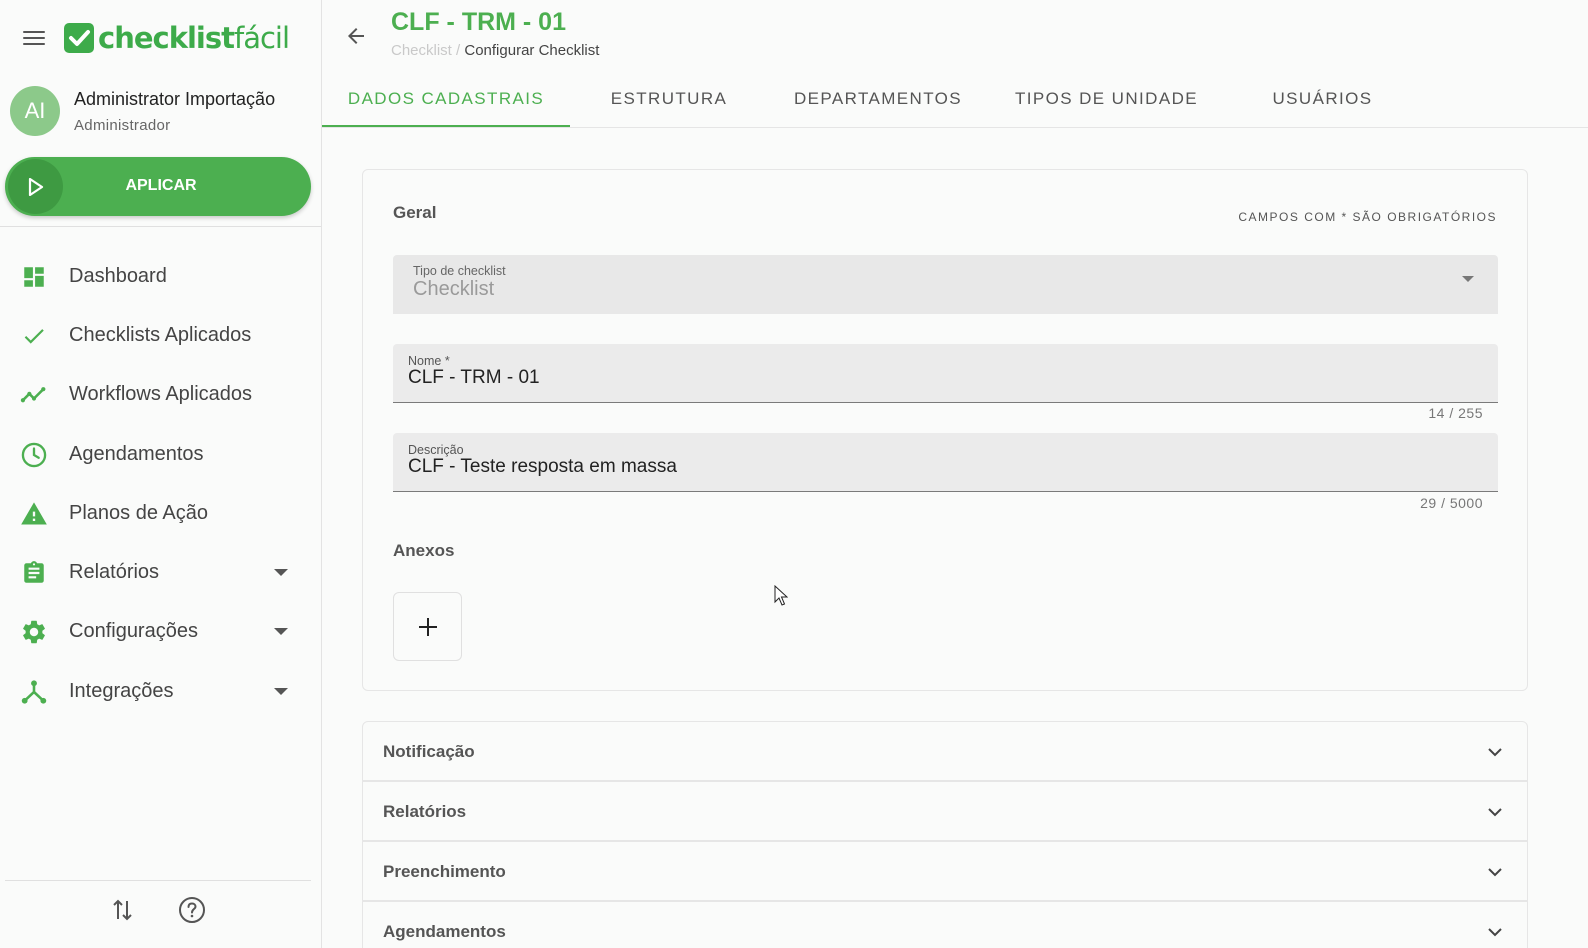  I want to click on dashboard-icon, so click(34, 277).